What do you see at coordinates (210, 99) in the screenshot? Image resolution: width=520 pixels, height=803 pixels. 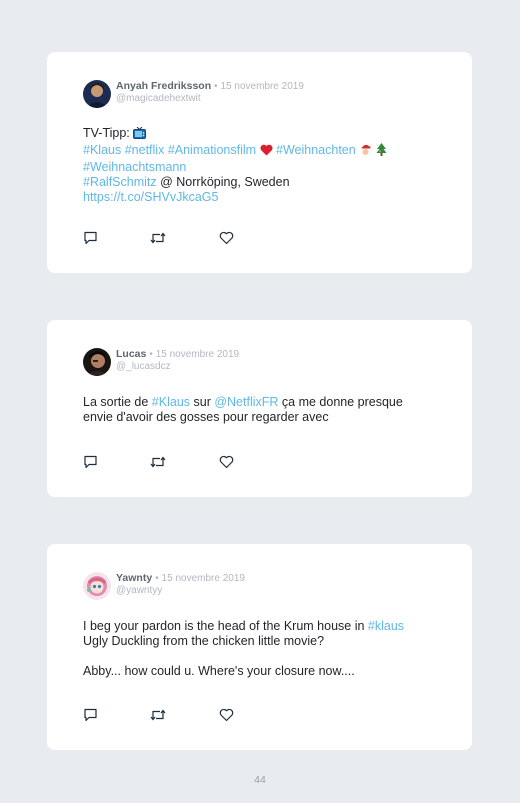 I see `author-handle: @magicadehextwit` at bounding box center [210, 99].